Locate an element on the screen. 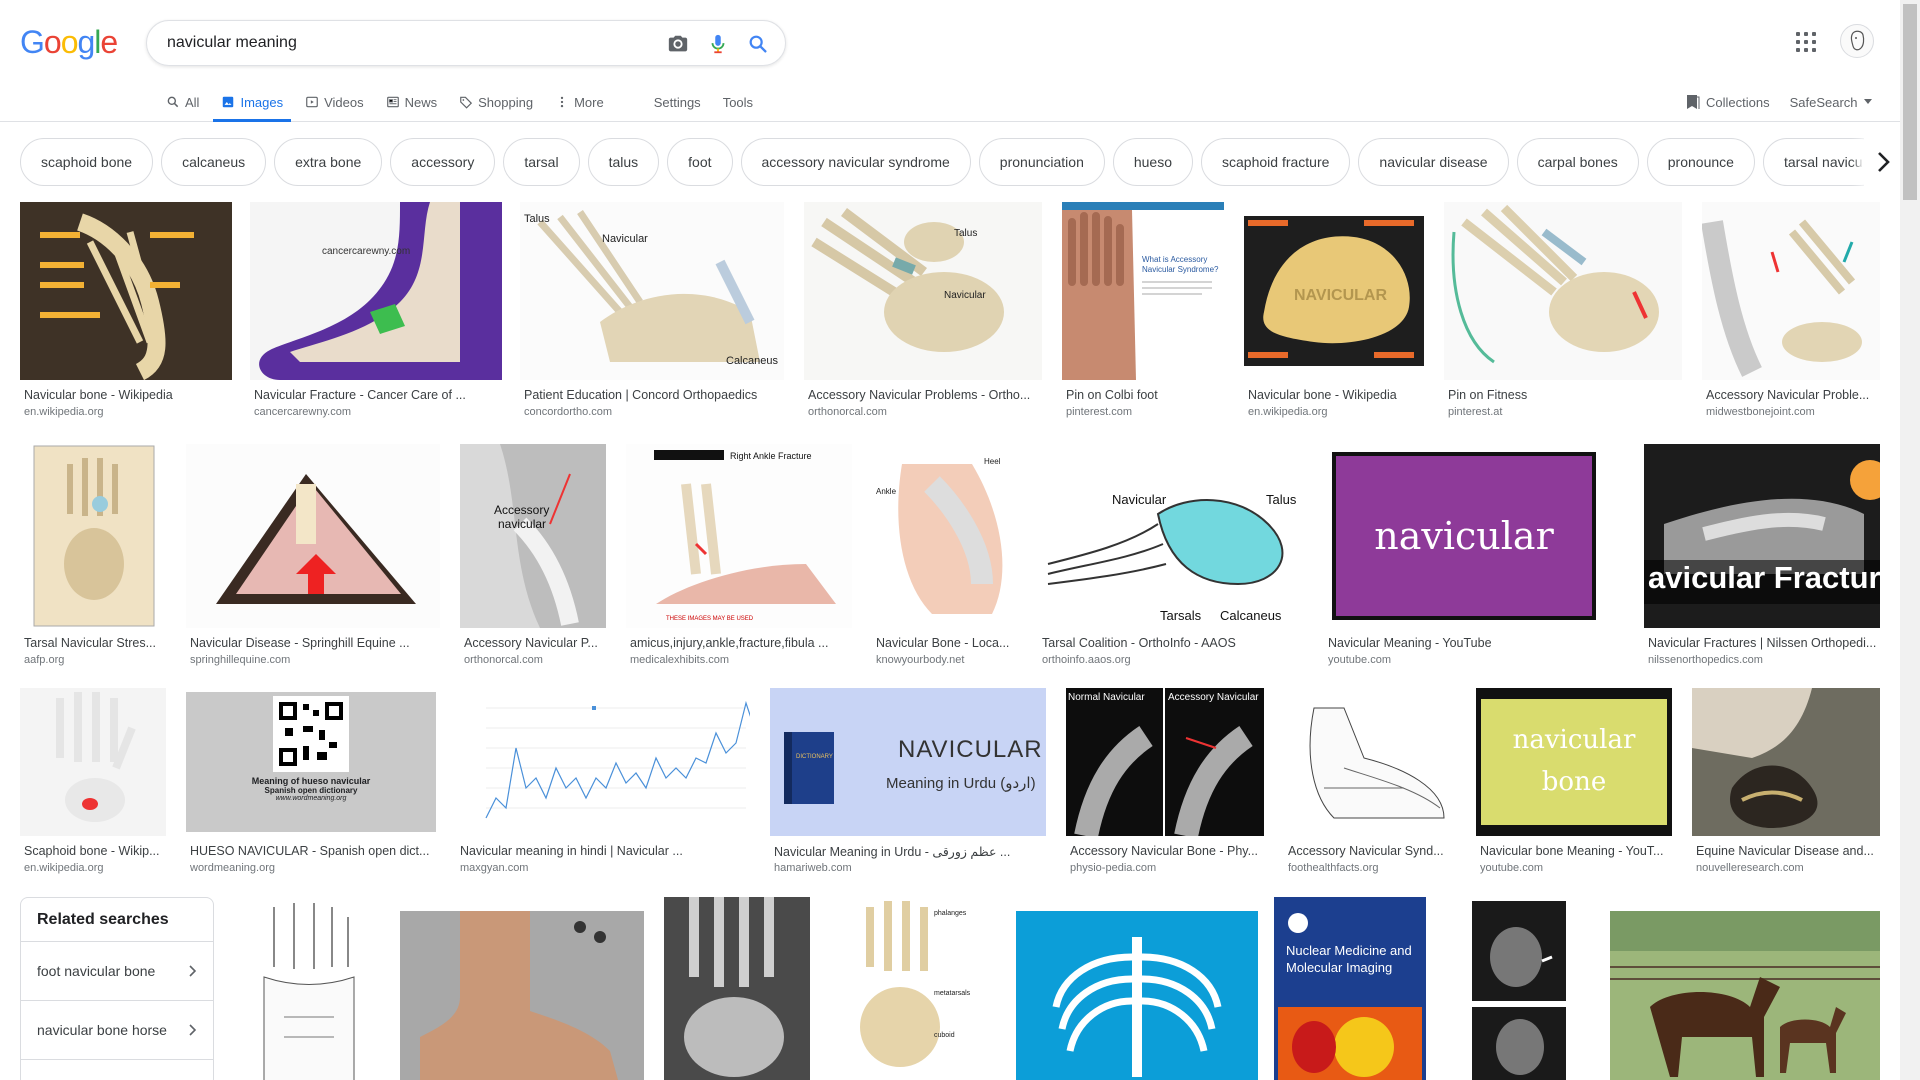 The height and width of the screenshot is (1080, 1920). chip: accessory navicular syndrome is located at coordinates (855, 162).